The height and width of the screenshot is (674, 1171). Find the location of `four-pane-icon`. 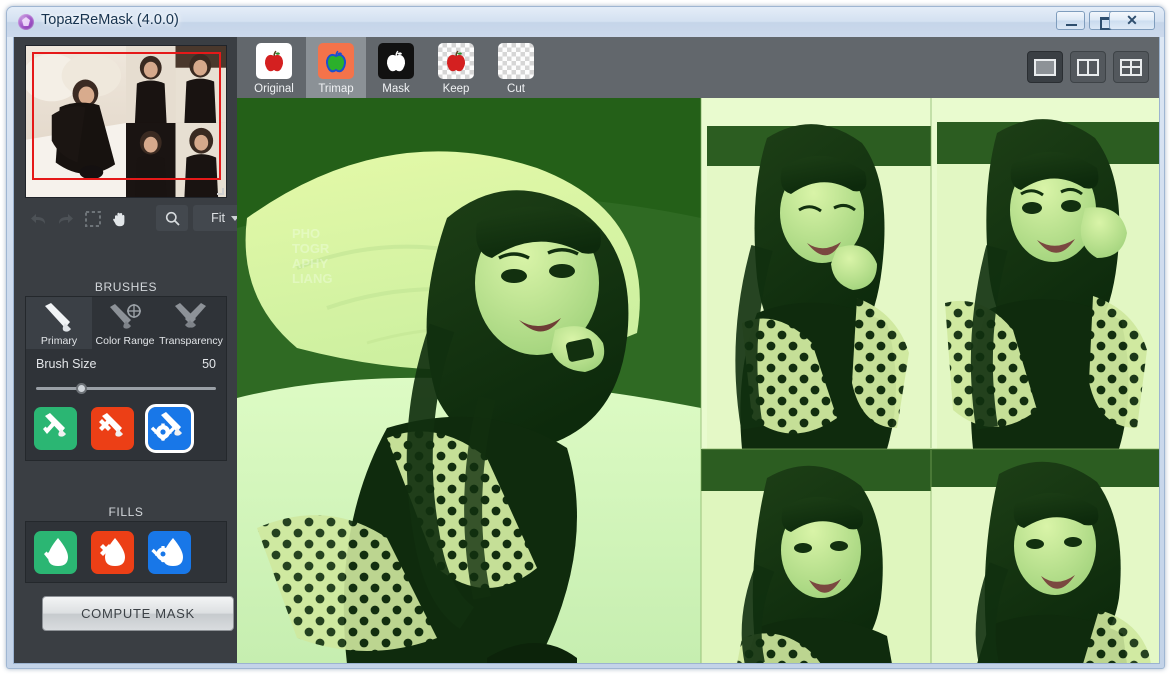

four-pane-icon is located at coordinates (1131, 67).